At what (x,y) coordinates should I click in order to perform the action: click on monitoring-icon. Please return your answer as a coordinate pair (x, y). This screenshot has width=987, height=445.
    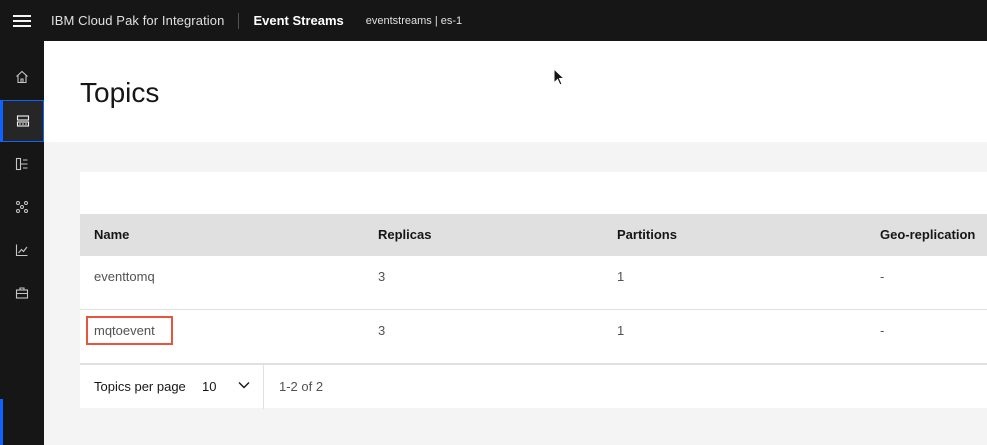
    Looking at the image, I should click on (21, 250).